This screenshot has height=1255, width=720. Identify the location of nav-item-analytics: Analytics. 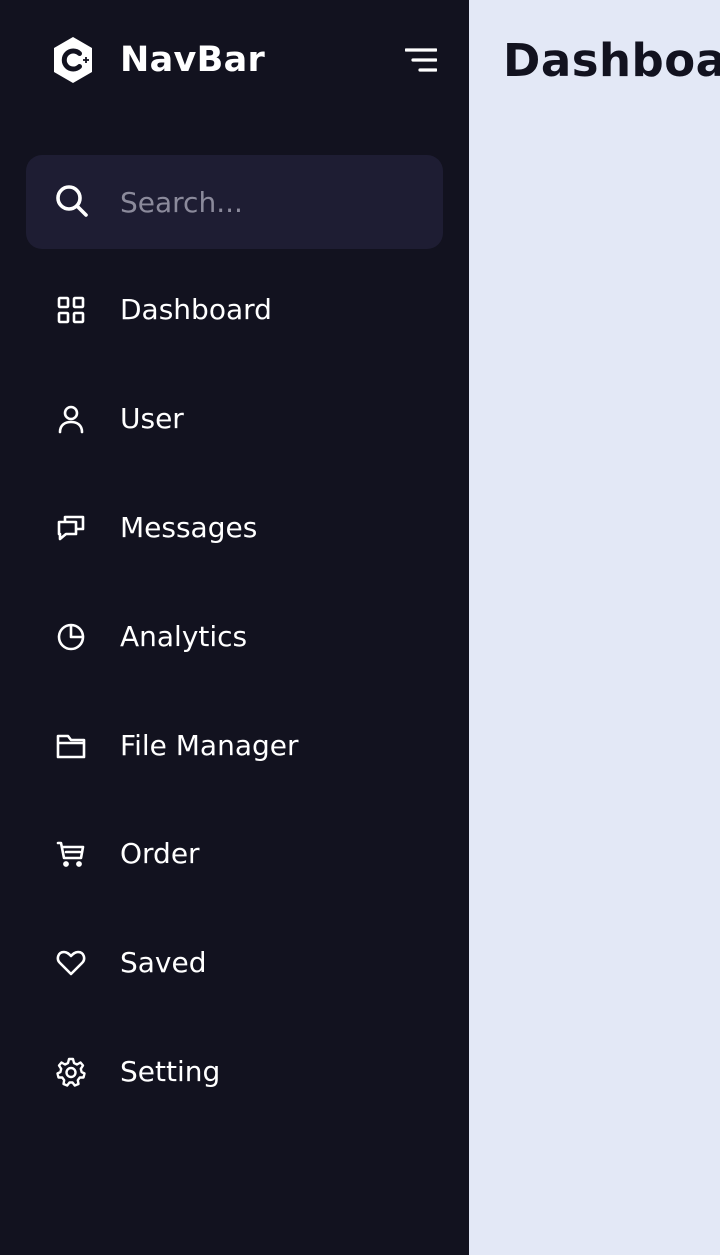
(234, 637).